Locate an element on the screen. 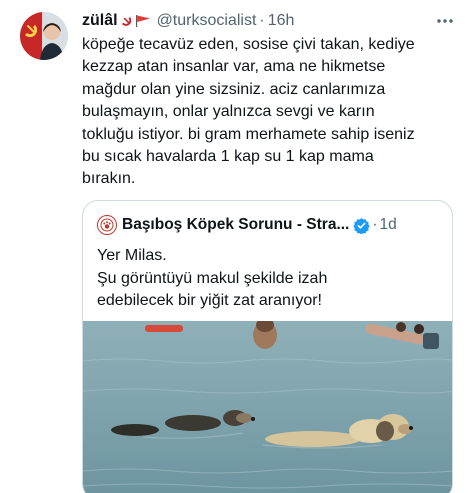  hammer-sickle-emoji is located at coordinates (126, 21).